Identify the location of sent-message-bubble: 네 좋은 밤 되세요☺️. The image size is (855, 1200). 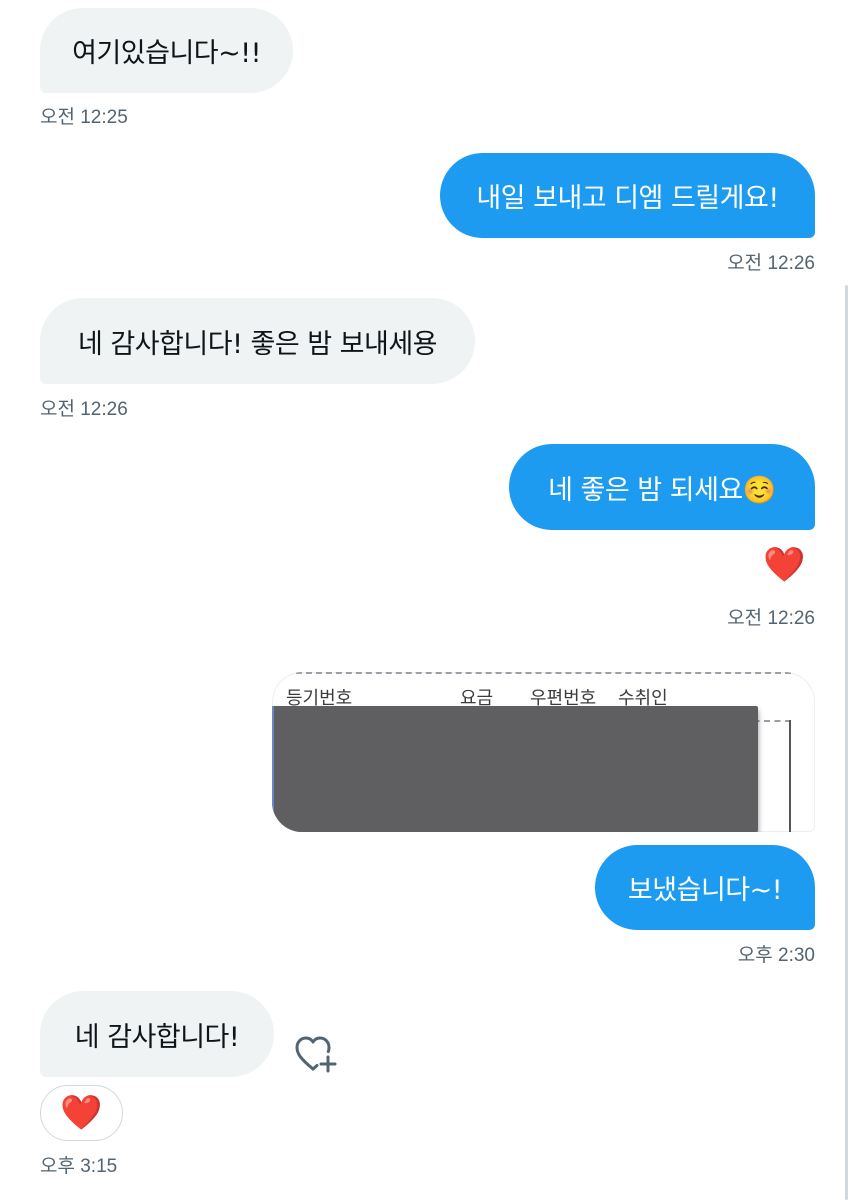
(662, 487).